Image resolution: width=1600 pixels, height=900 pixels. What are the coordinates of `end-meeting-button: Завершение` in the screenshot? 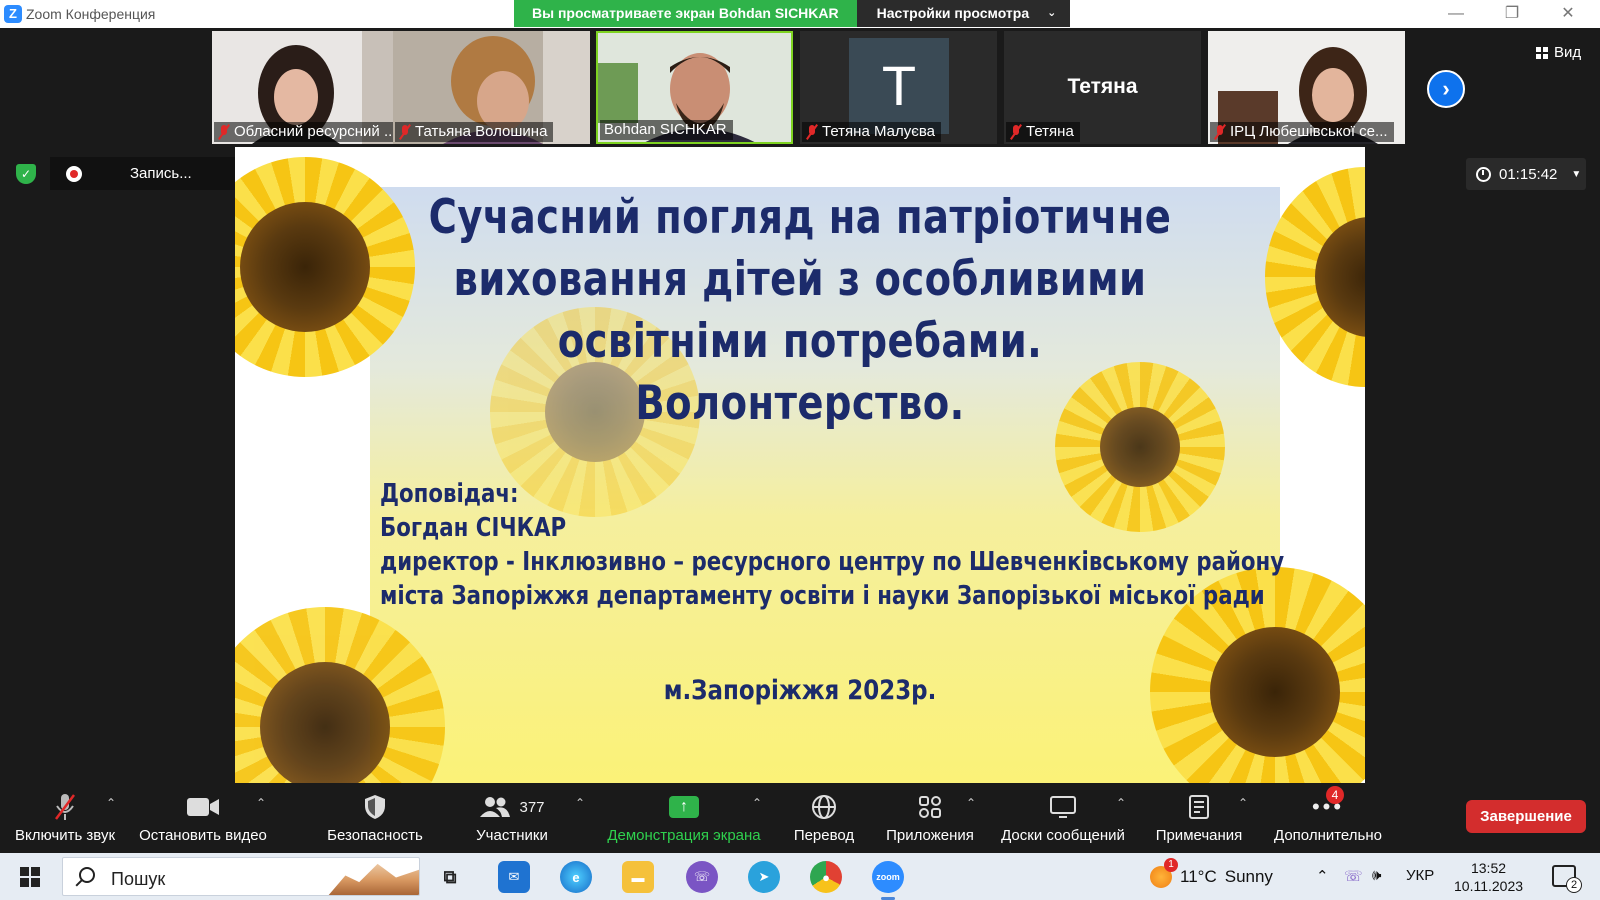 It's located at (1526, 816).